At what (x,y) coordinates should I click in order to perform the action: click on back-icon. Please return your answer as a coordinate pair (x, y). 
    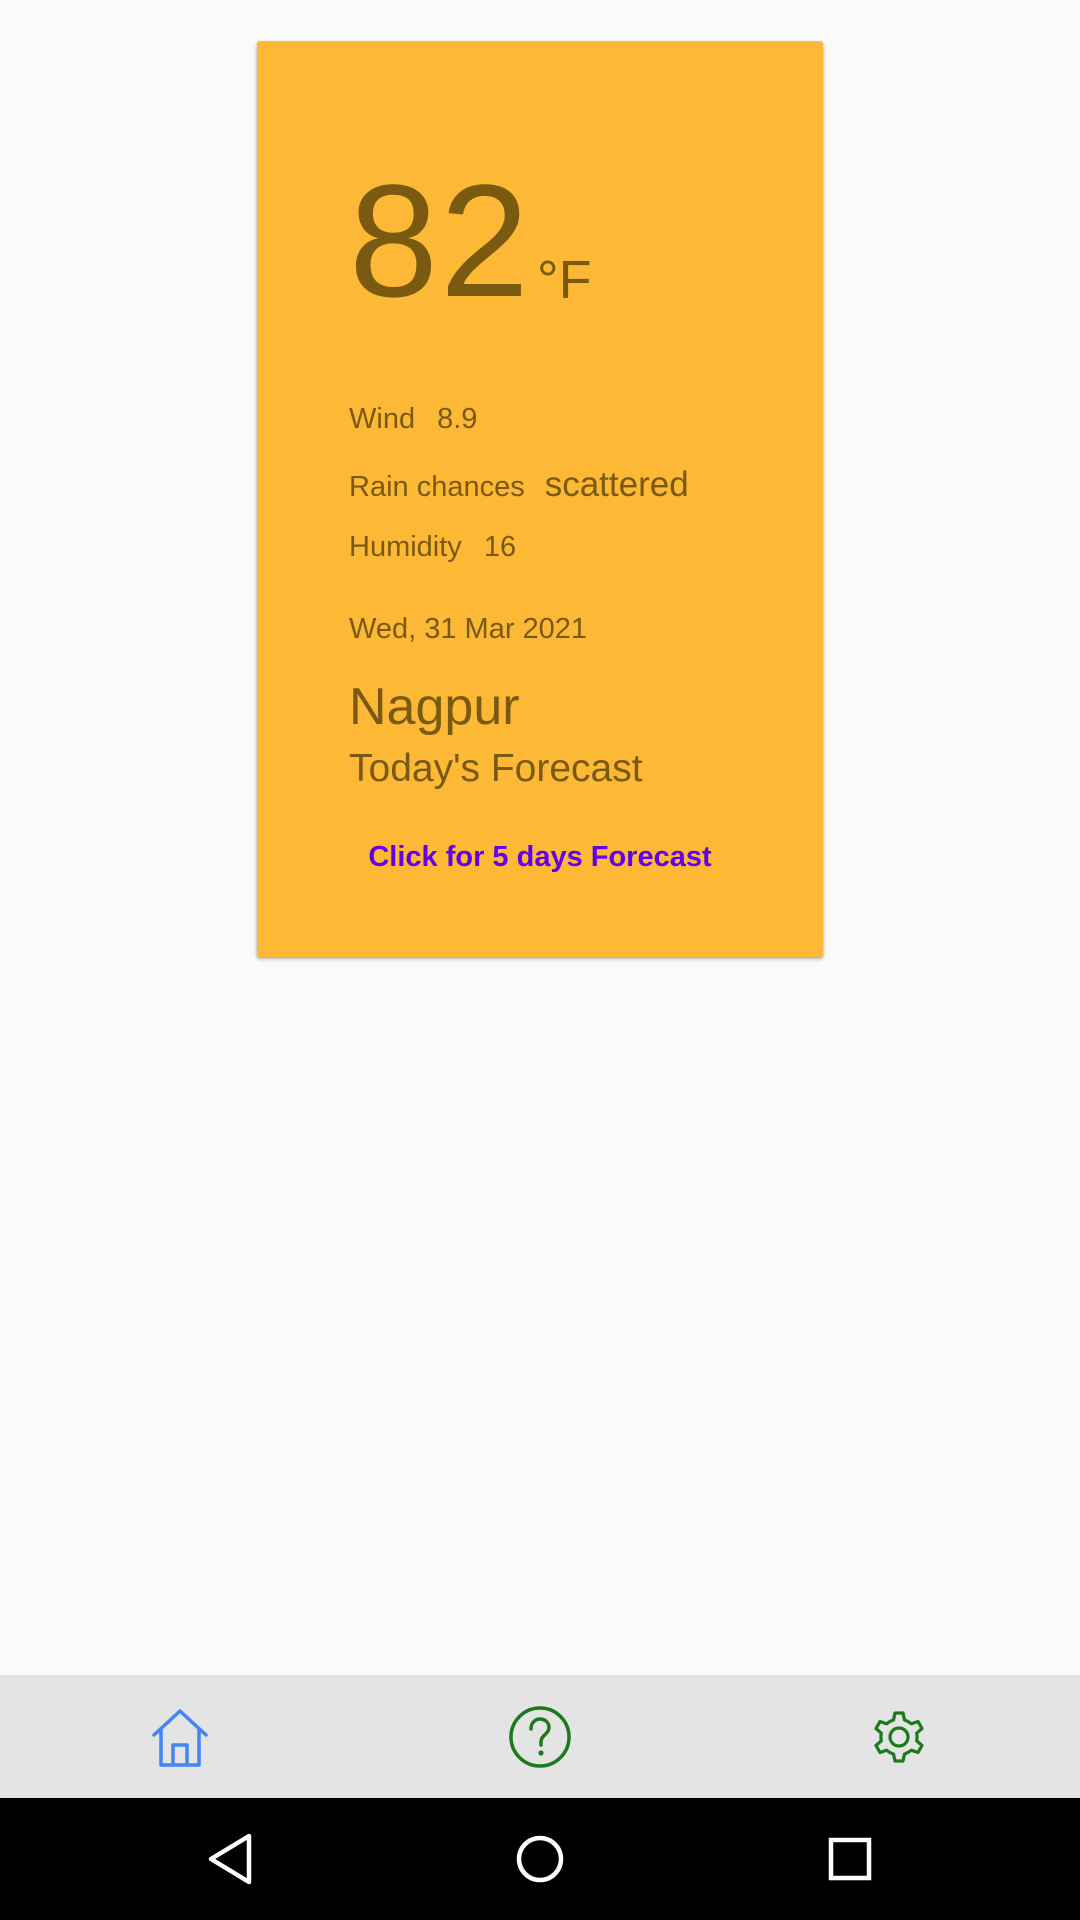
    Looking at the image, I should click on (230, 1859).